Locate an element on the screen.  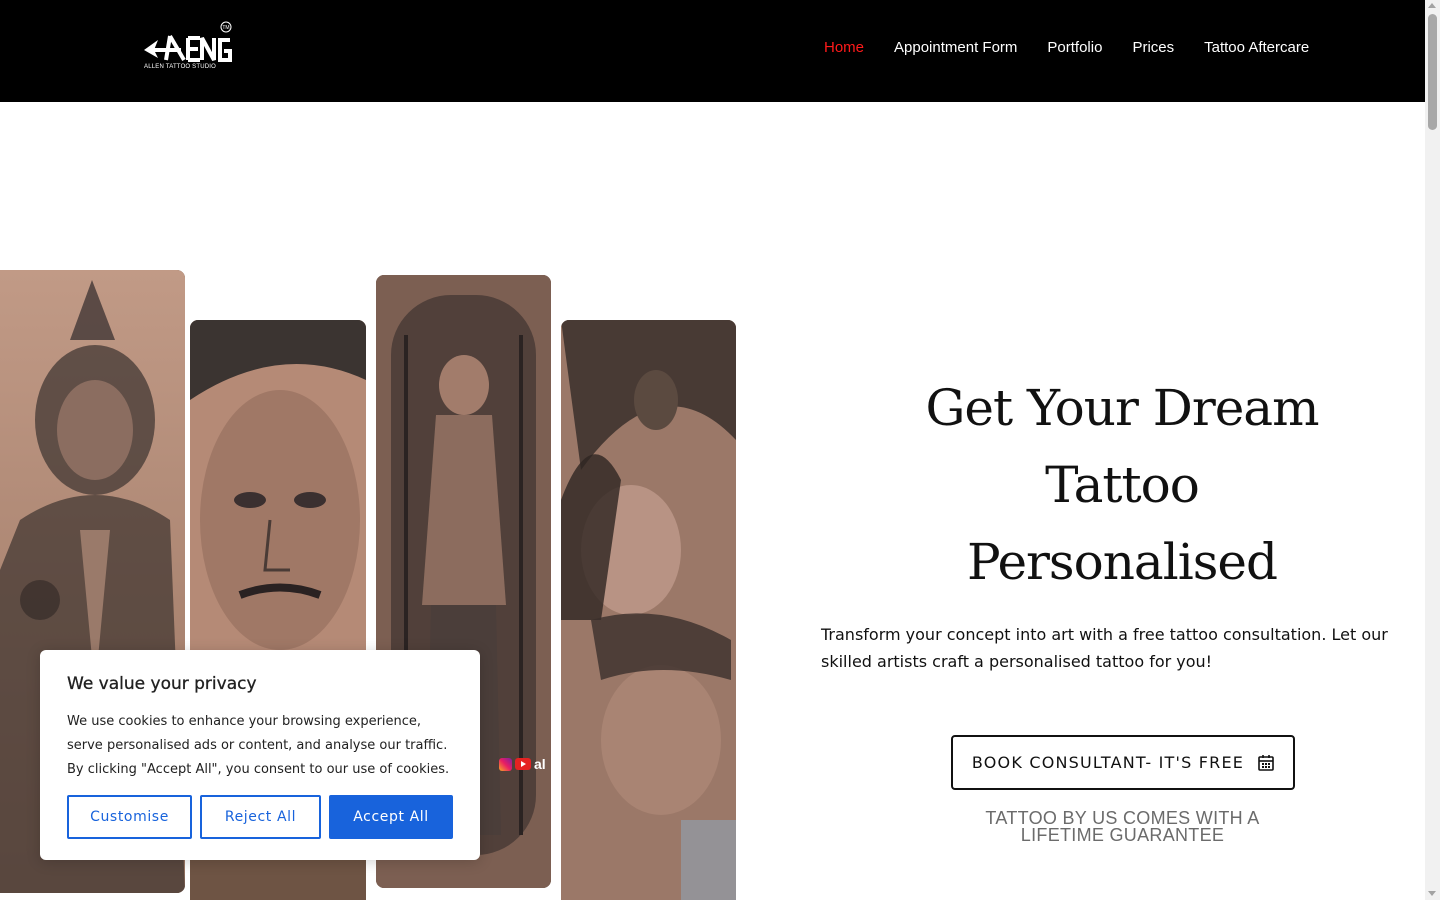
book-consultation-button: BOOK CONSULTANT- IT'S FREE is located at coordinates (1123, 762).